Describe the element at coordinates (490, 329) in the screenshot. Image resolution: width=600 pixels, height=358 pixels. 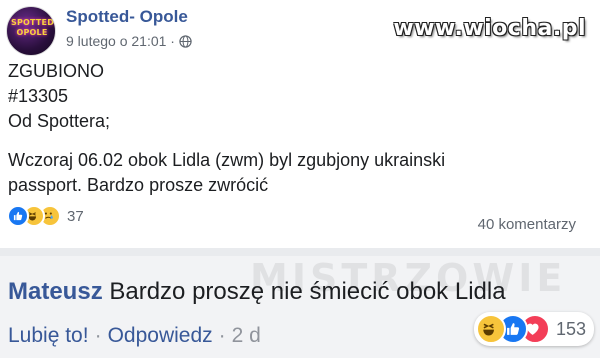
I see `haha-icon` at that location.